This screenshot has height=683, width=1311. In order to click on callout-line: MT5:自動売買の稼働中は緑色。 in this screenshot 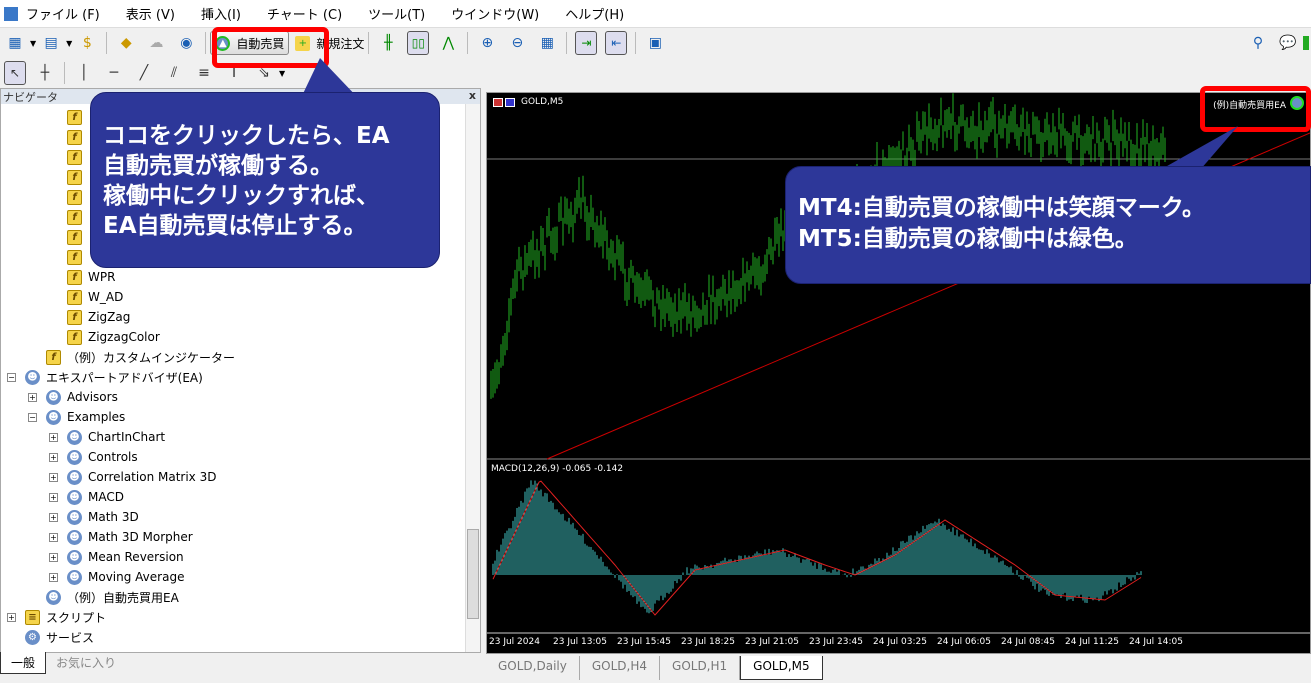, I will do `click(968, 239)`.